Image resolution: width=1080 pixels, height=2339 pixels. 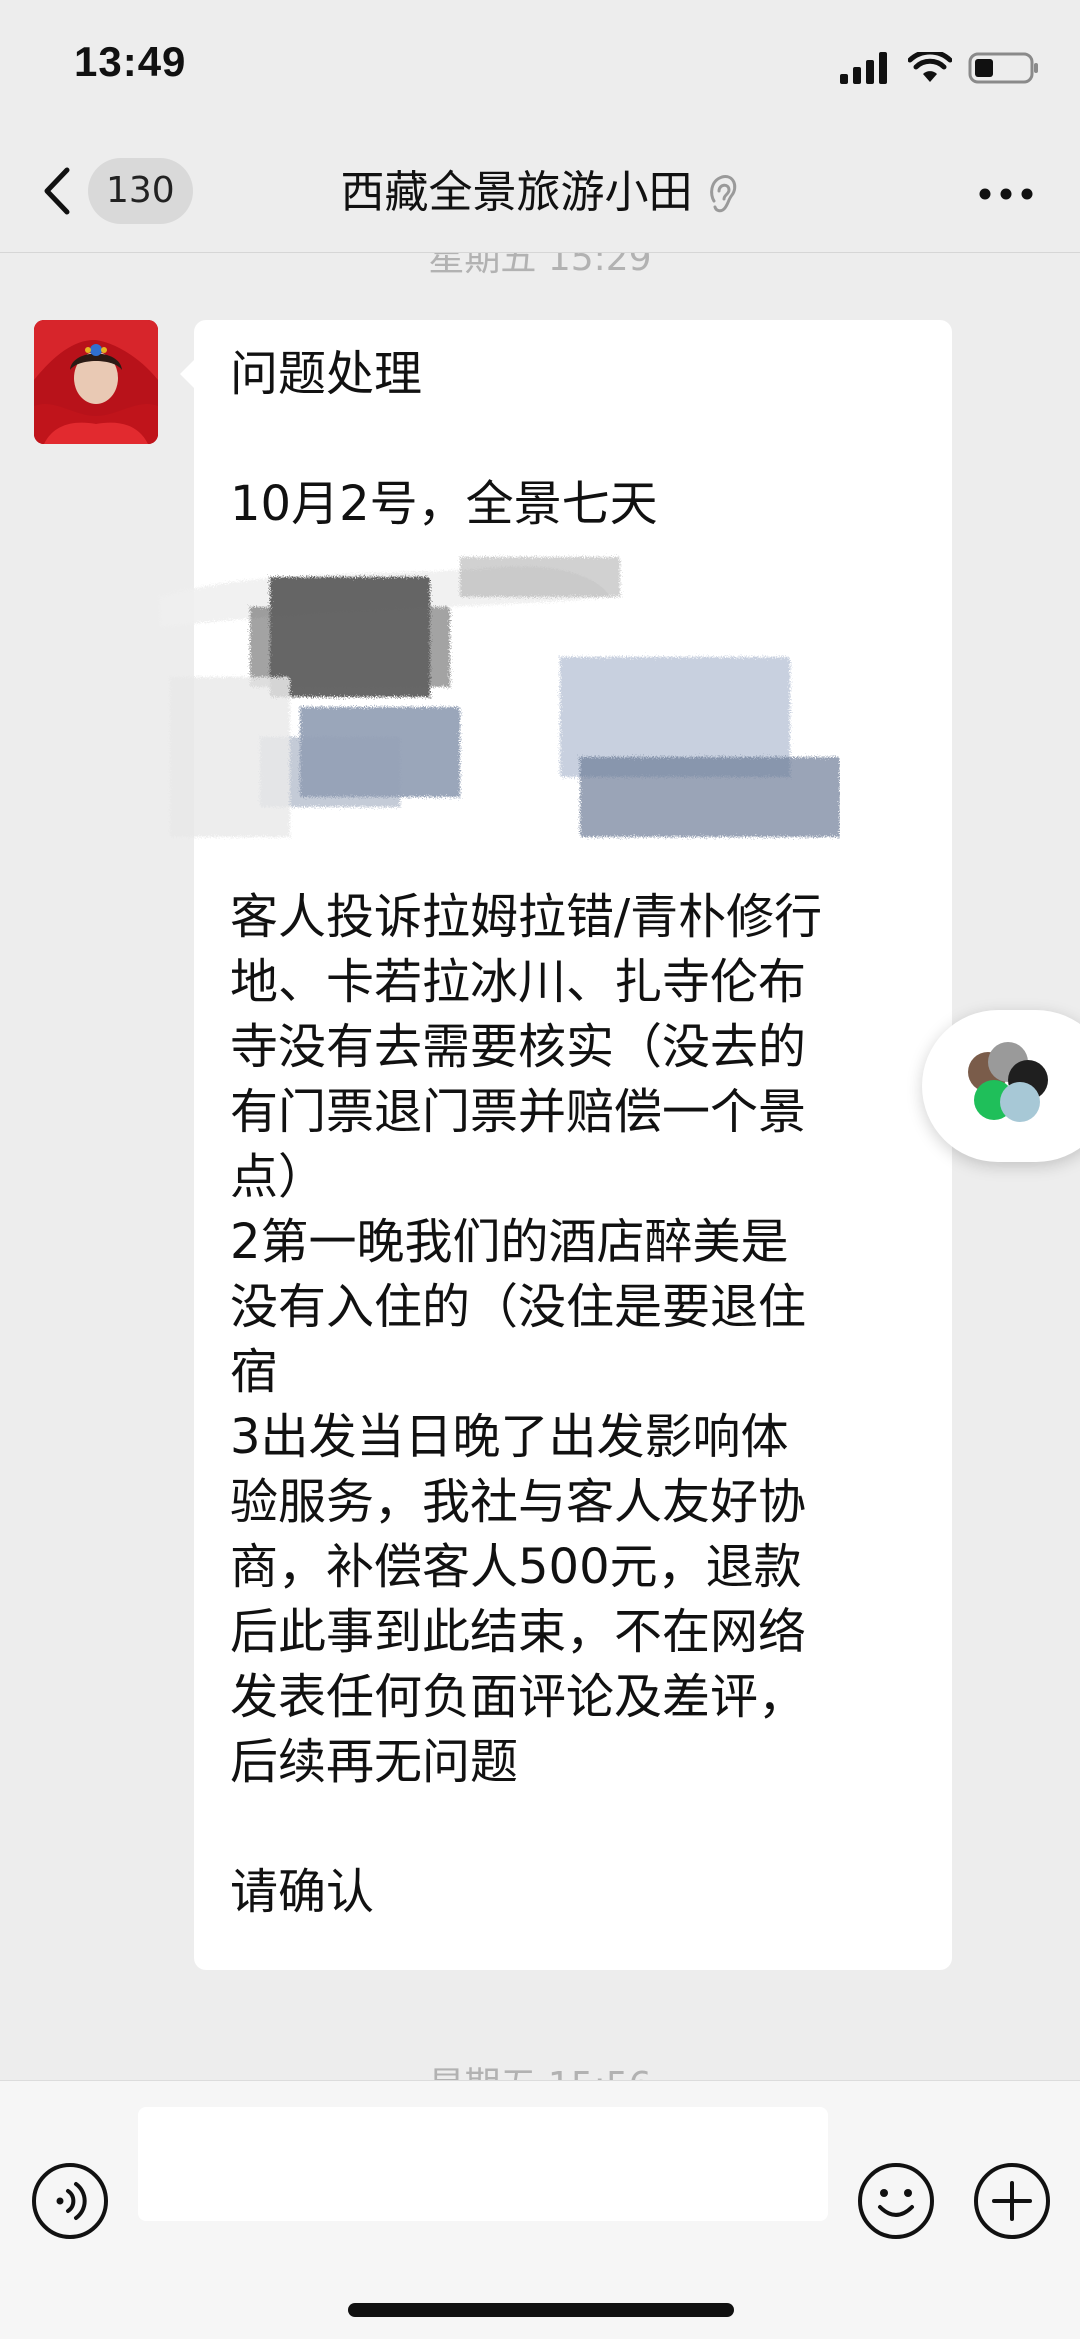 What do you see at coordinates (518, 1047) in the screenshot?
I see `message-text-line: 寺没有去需要核实（没去的` at bounding box center [518, 1047].